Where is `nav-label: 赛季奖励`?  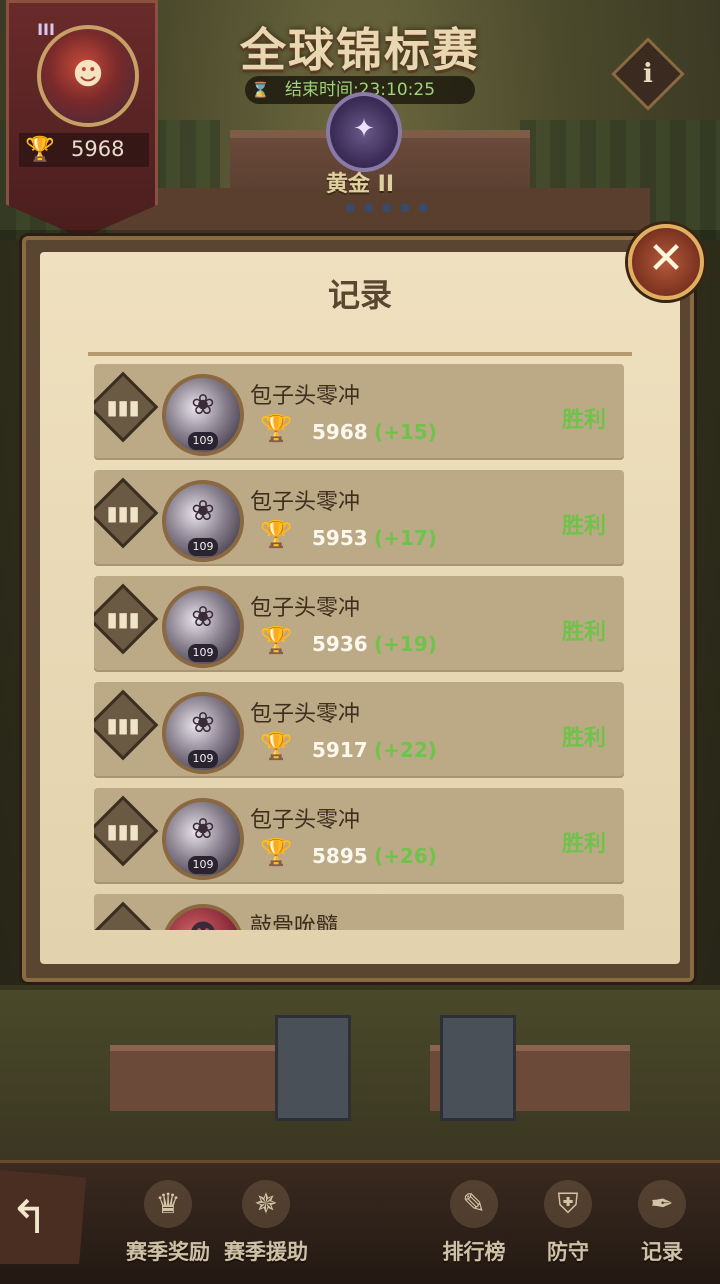 nav-label: 赛季奖励 is located at coordinates (168, 1252).